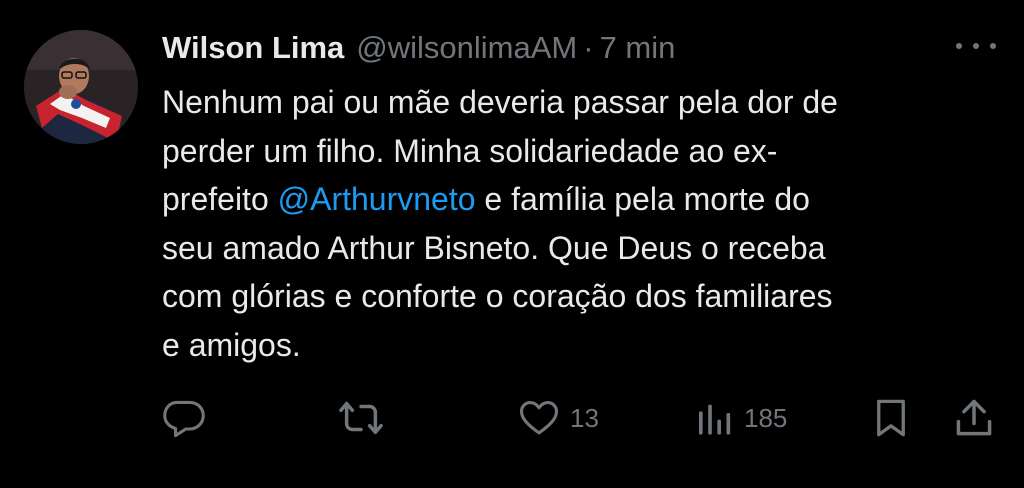 This screenshot has height=488, width=1024. I want to click on tweet-line: e amigos., so click(231, 344).